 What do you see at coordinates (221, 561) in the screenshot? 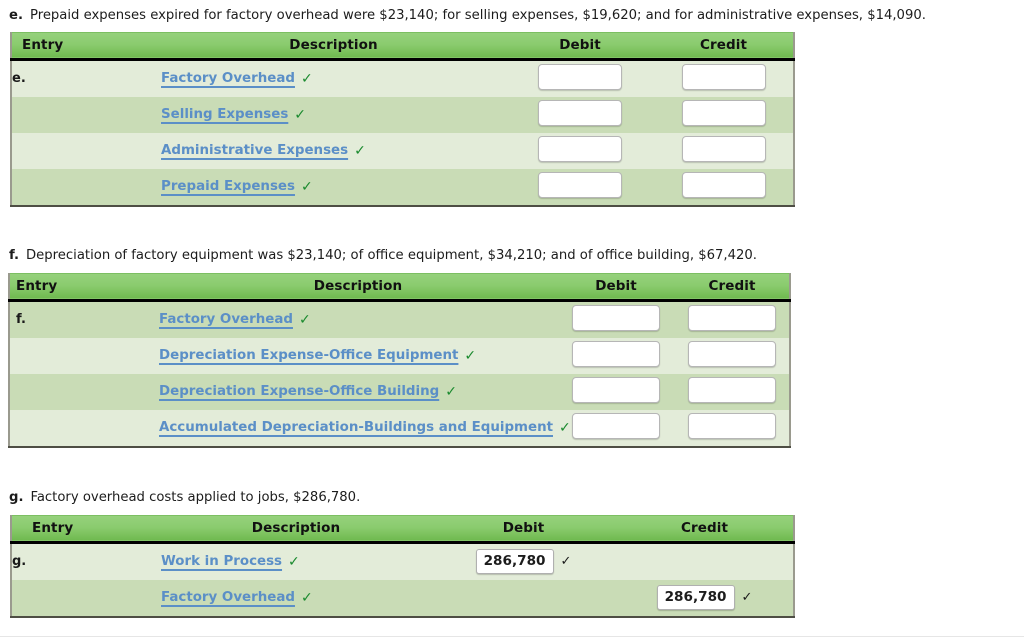
I see `account-link: Work in Process` at bounding box center [221, 561].